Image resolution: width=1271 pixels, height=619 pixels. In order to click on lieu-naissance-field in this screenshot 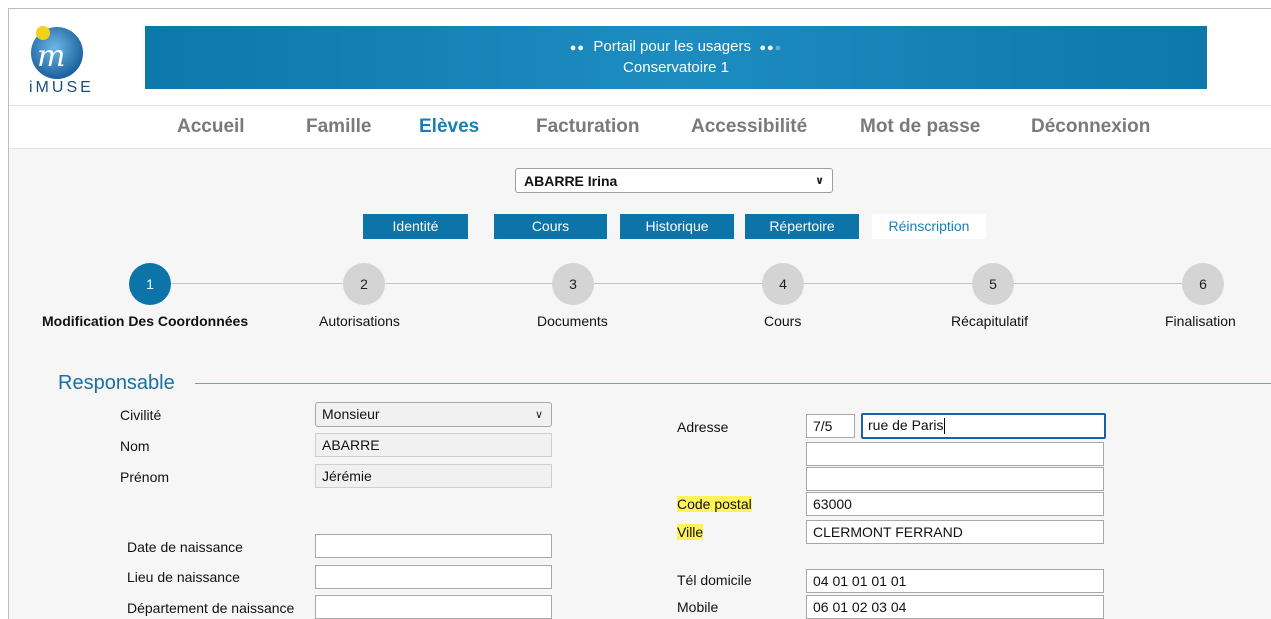, I will do `click(433, 577)`.